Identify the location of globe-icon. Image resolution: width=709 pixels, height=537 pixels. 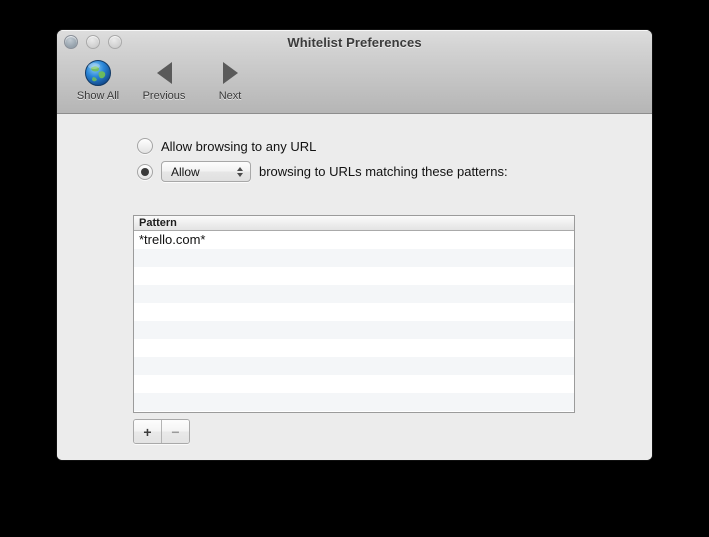
(98, 73).